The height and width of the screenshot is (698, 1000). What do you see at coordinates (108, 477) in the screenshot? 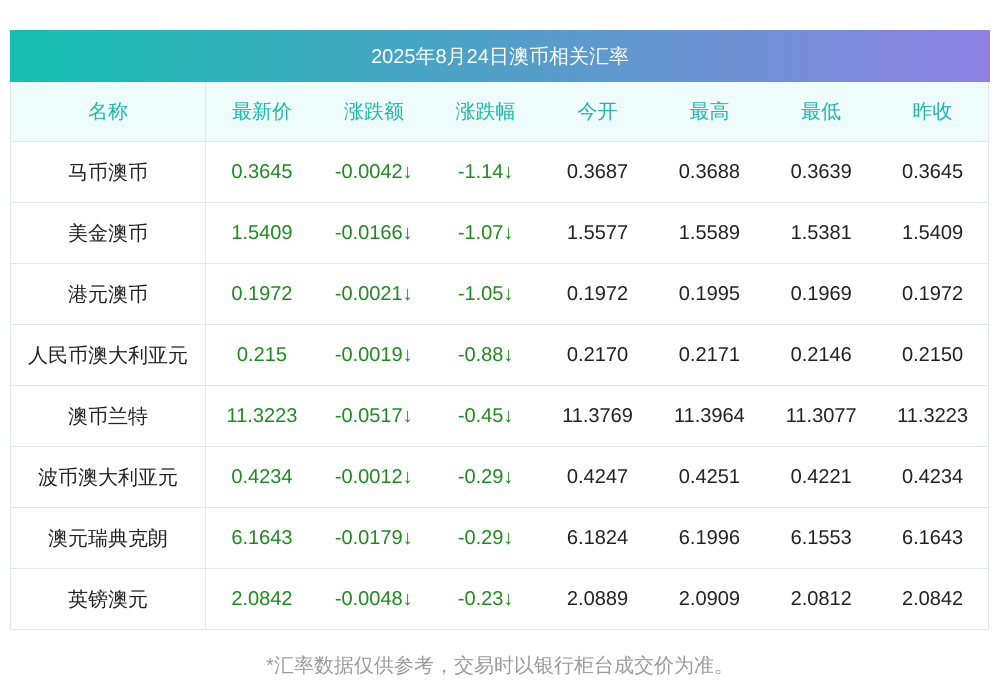
I see `table-cell: 波币澳大利亚元` at bounding box center [108, 477].